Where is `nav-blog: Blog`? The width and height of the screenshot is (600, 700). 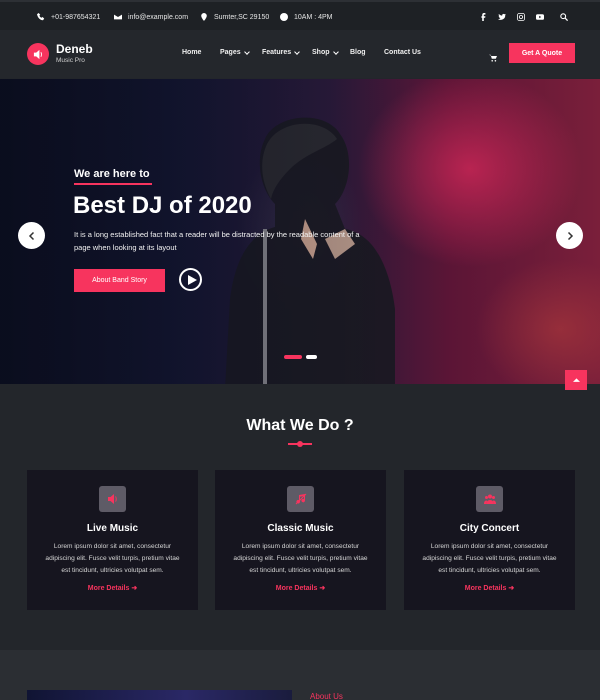 nav-blog: Blog is located at coordinates (358, 52).